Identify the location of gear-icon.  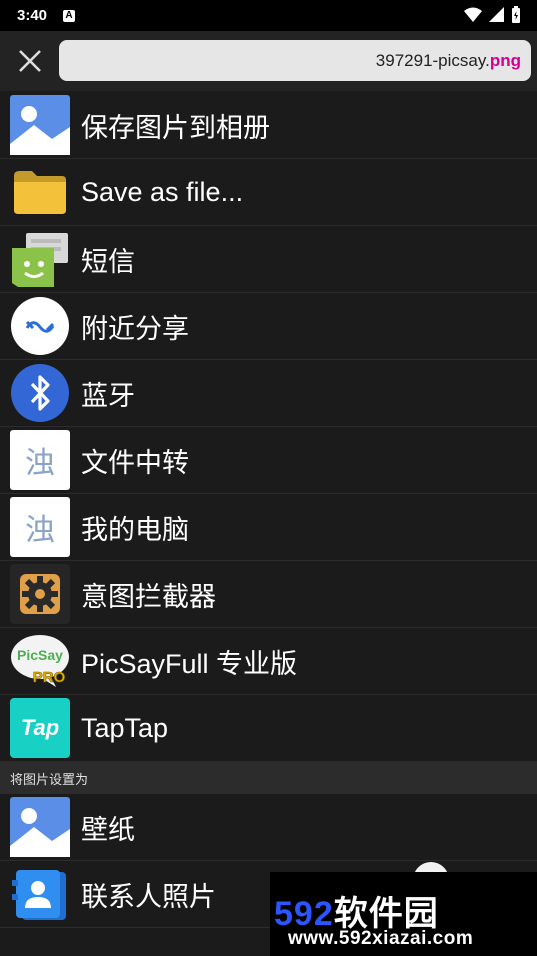
(40, 594).